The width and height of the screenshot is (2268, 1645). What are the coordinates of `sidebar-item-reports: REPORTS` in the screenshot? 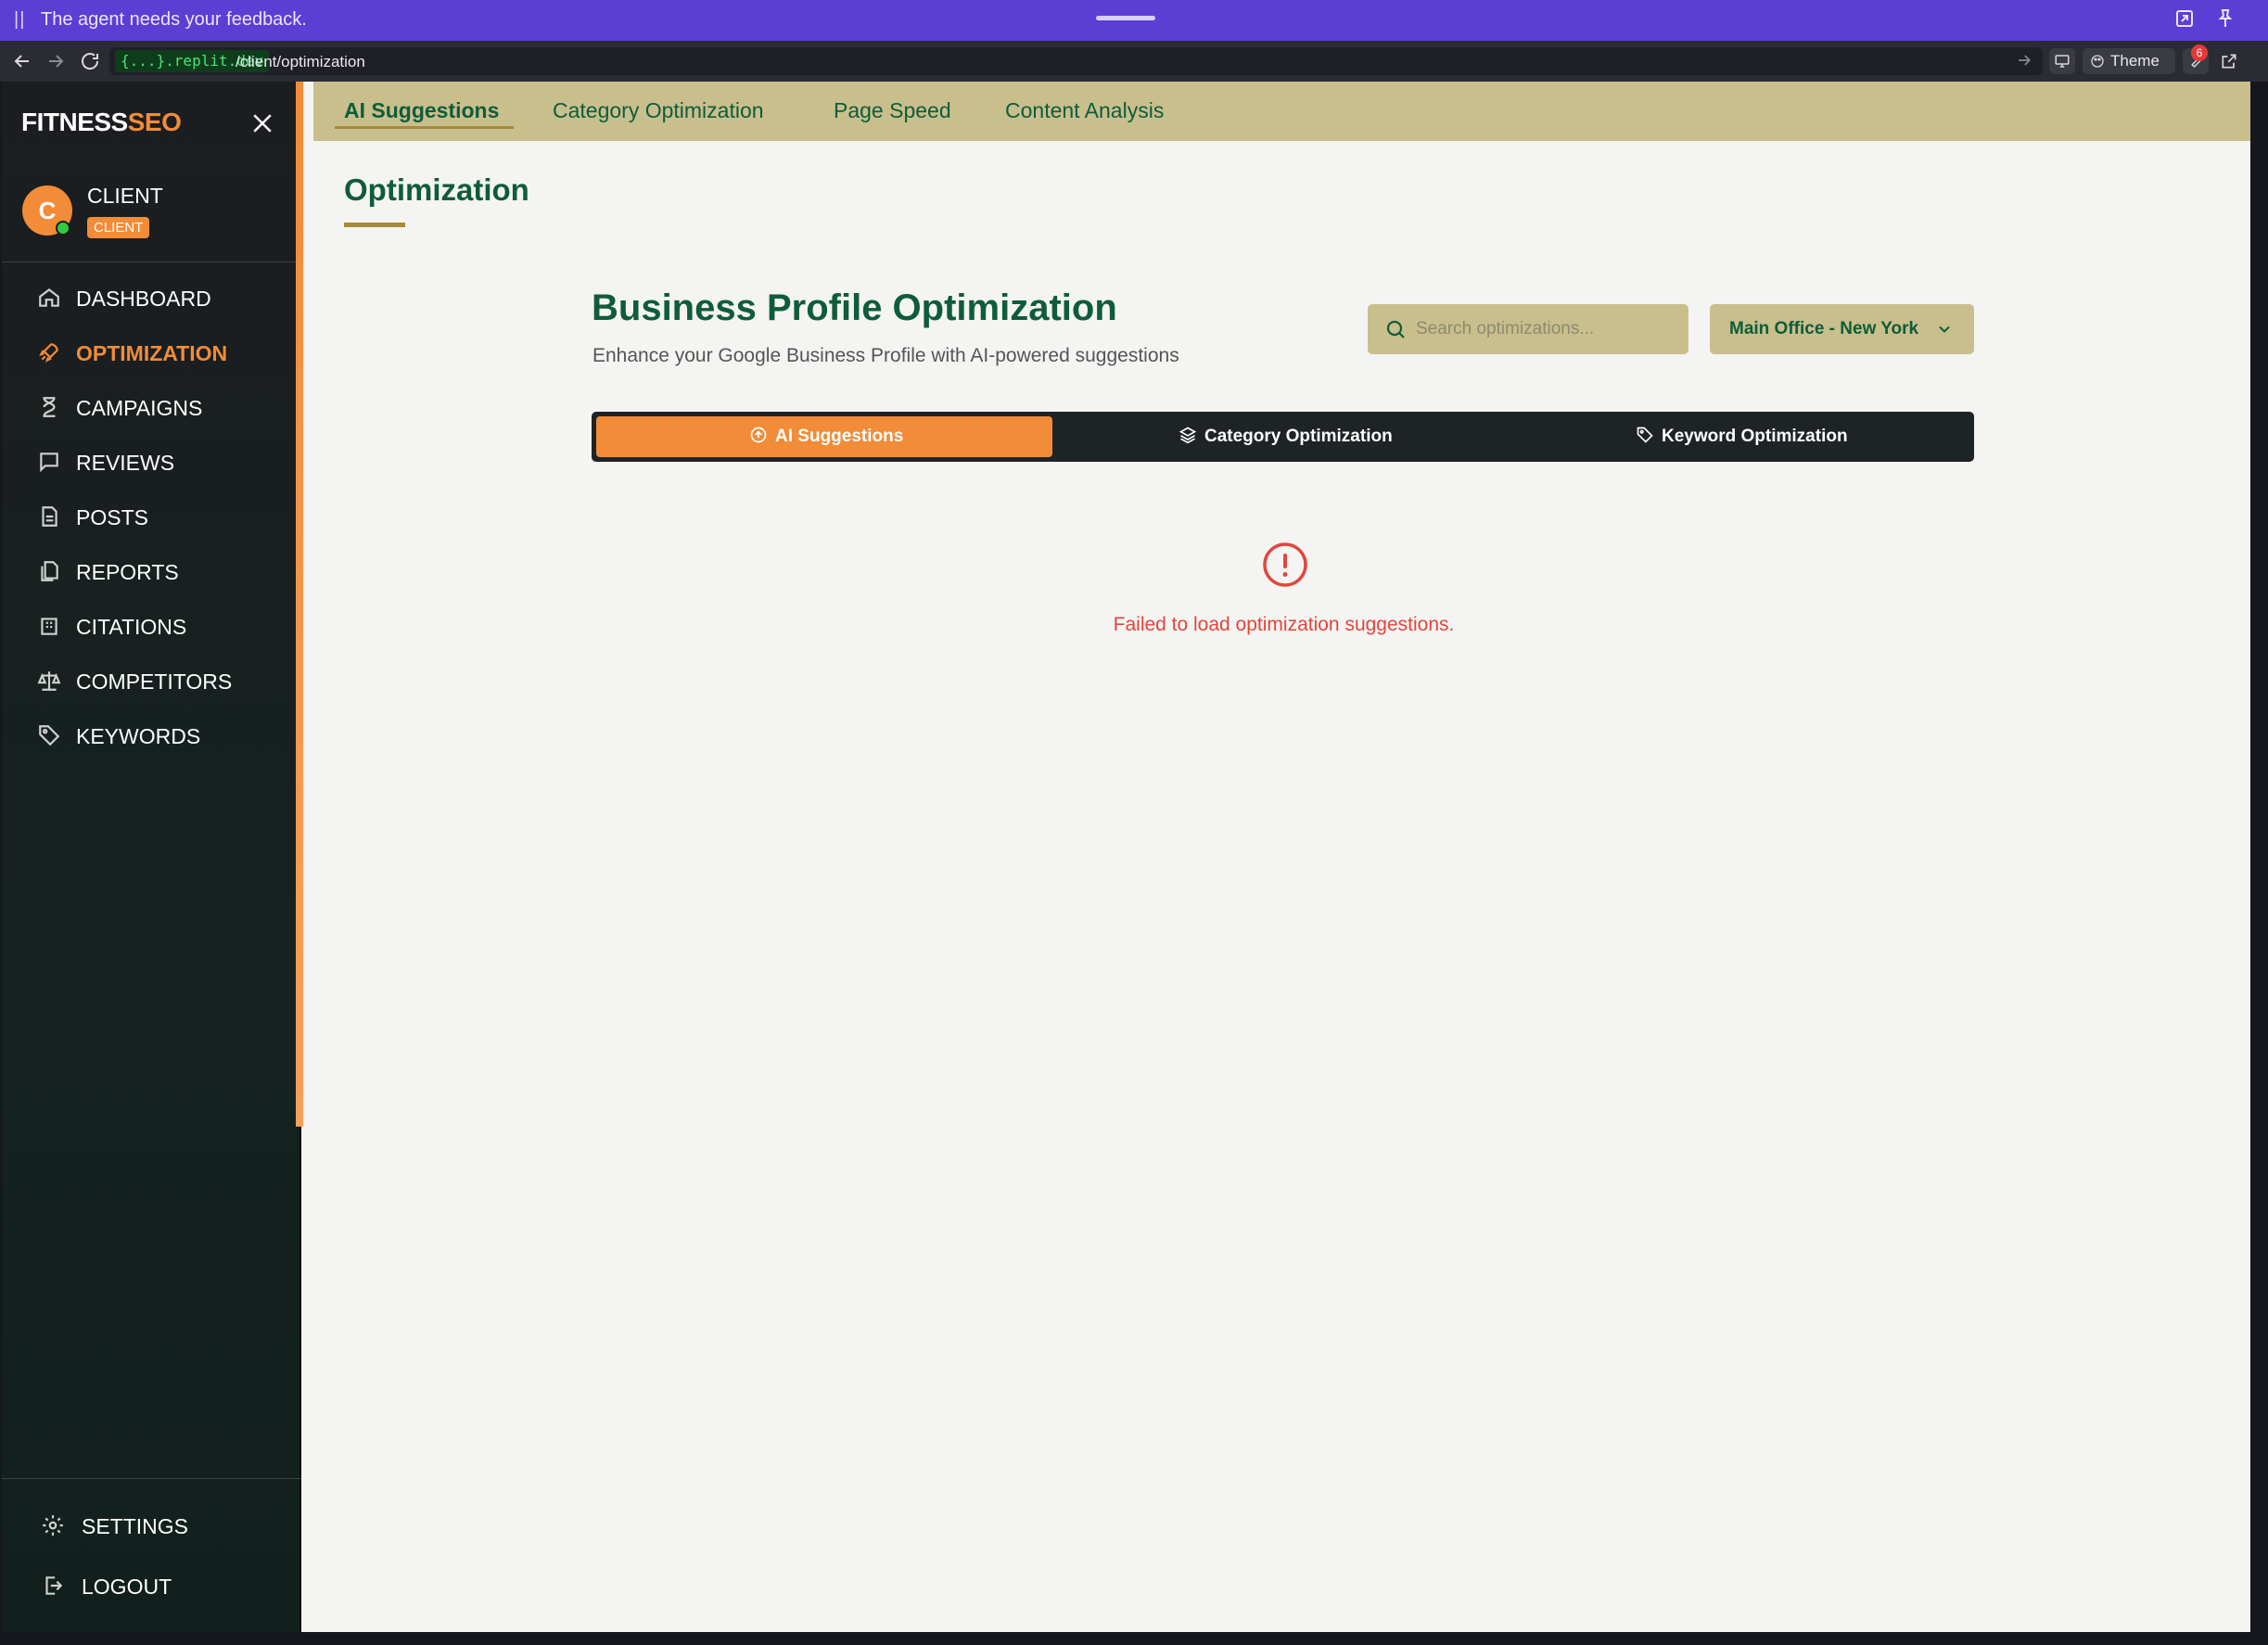 It's located at (149, 571).